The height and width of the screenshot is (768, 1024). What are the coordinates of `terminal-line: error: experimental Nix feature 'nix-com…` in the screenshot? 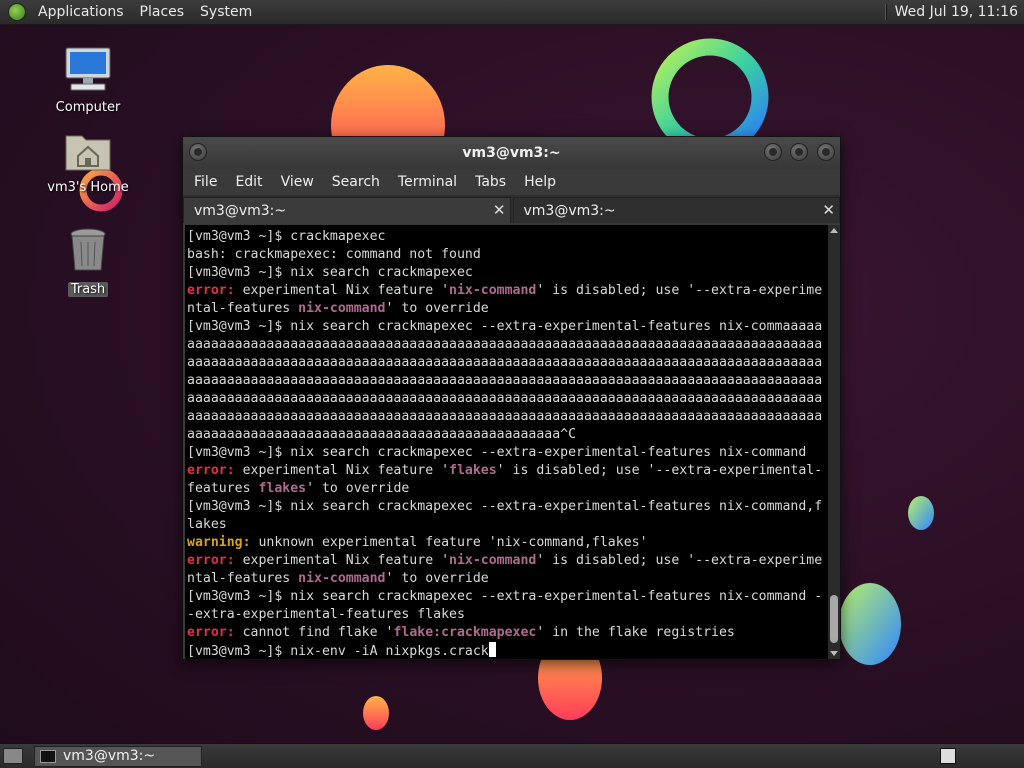 It's located at (507, 561).